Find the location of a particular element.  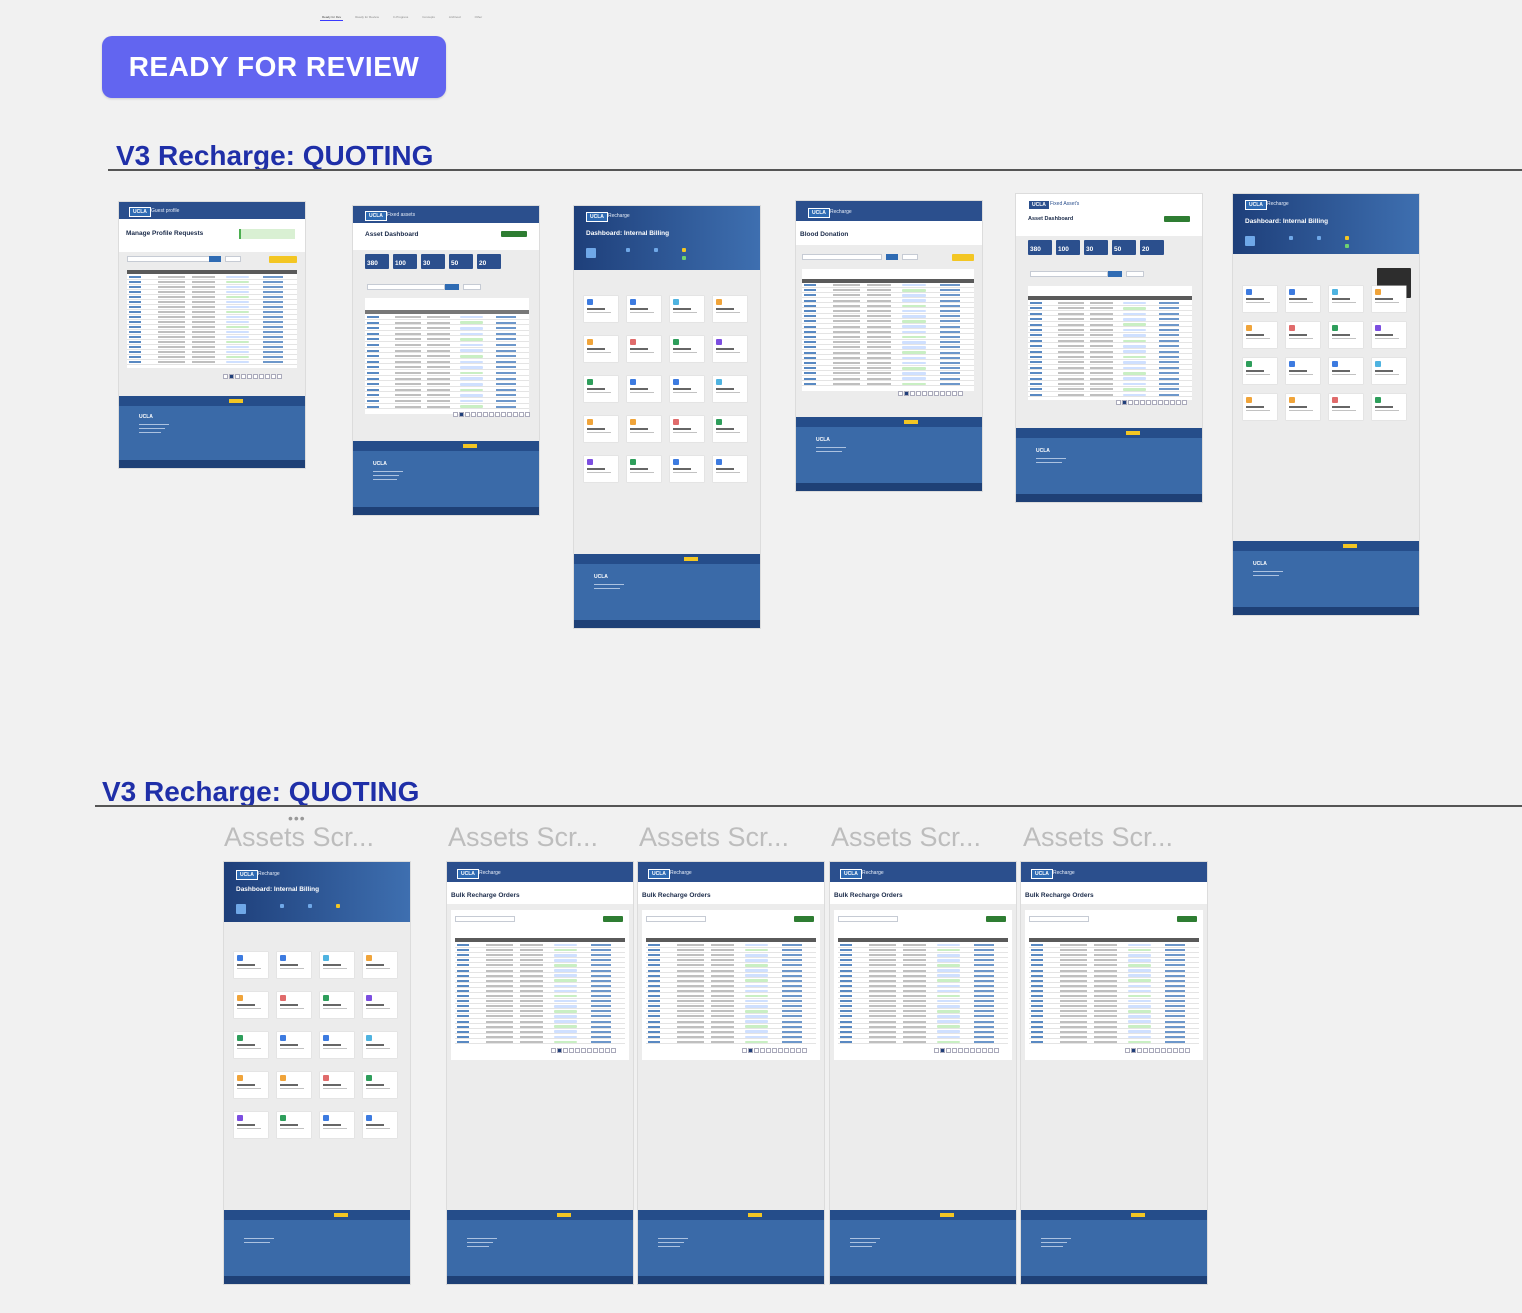

frame-assets-screen-5: UCLA Recharge Bulk Recharge Orders is located at coordinates (1114, 1073).